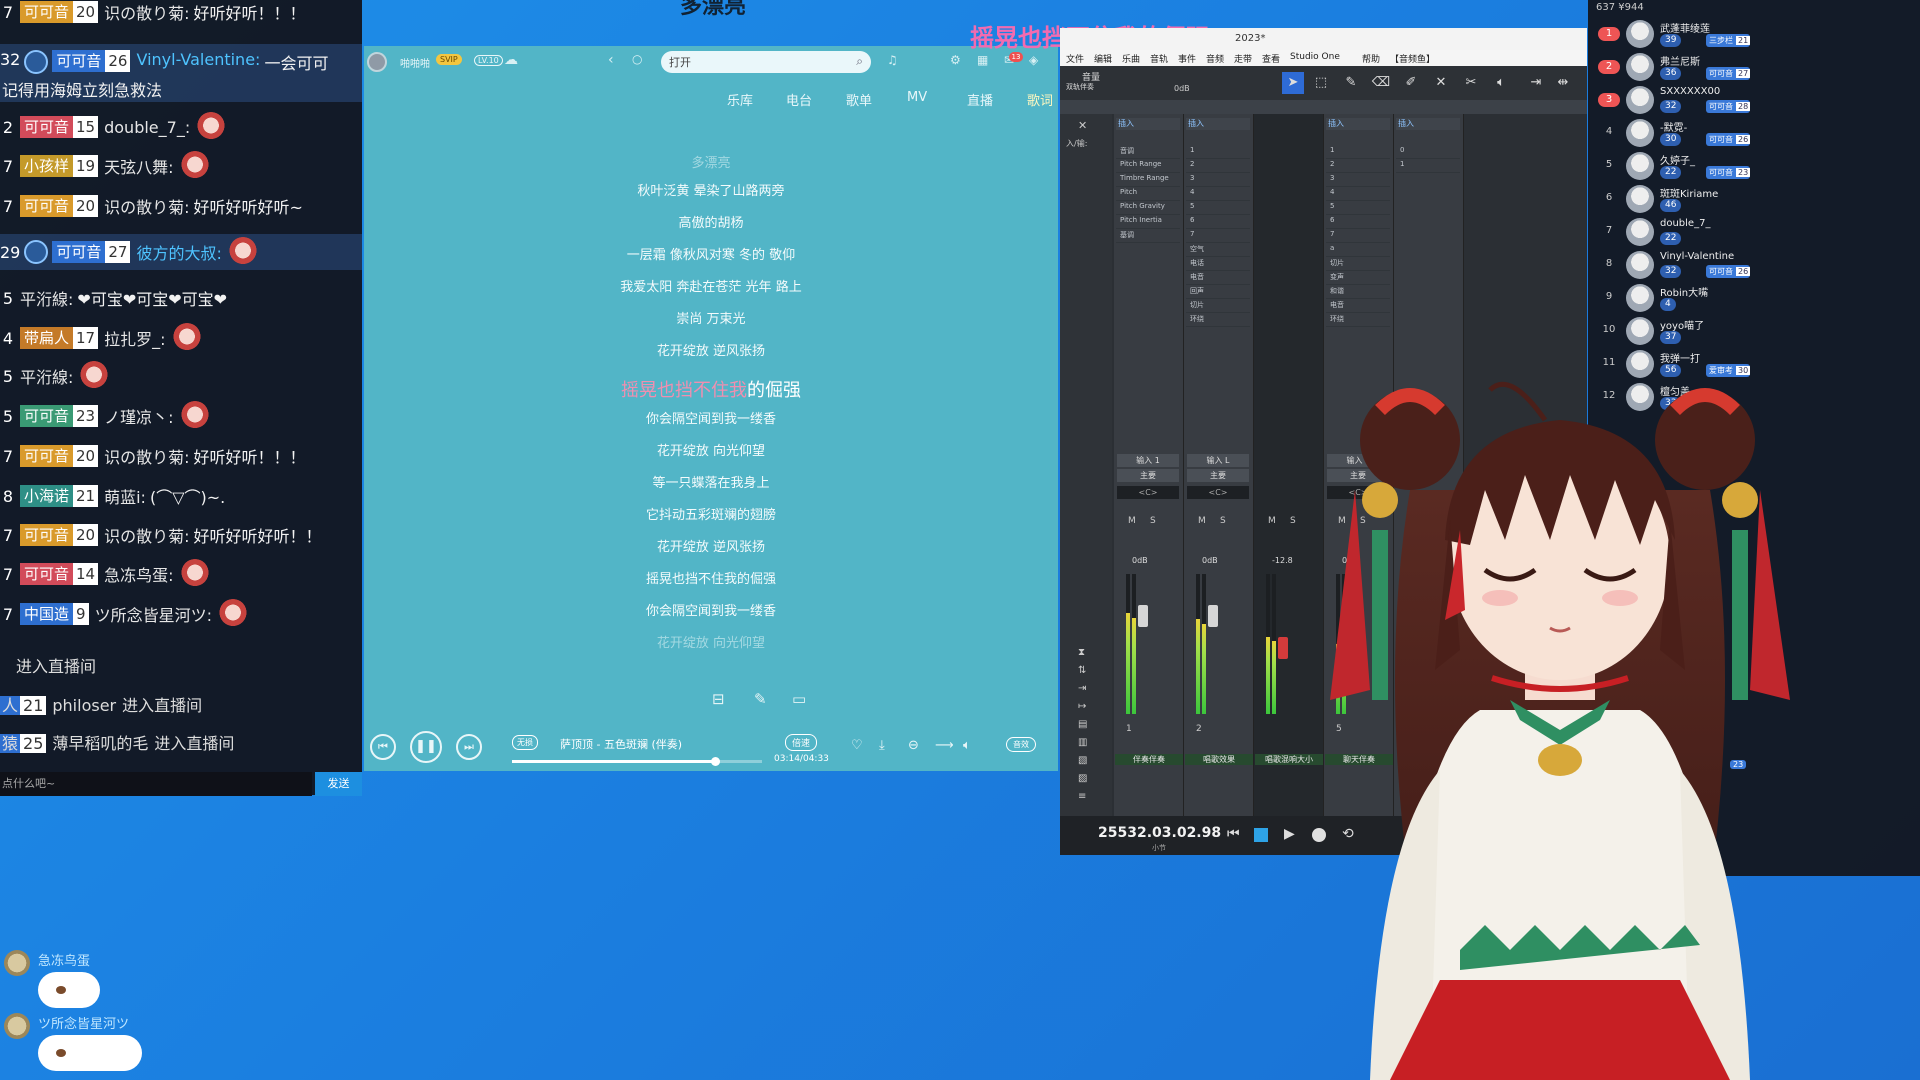 This screenshot has height=1080, width=1920. What do you see at coordinates (1082, 125) in the screenshot?
I see `close-icon: ✕` at bounding box center [1082, 125].